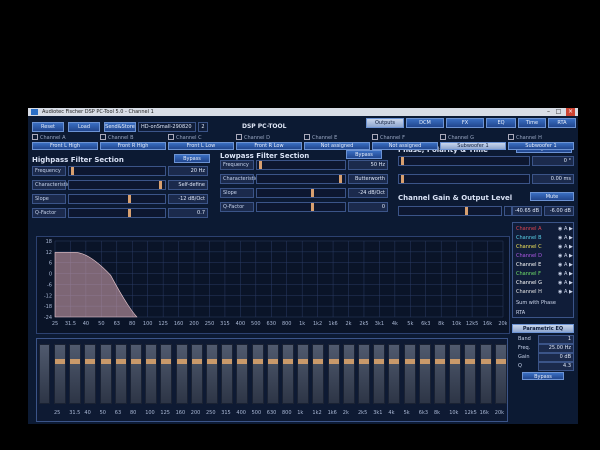 This screenshot has width=600, height=450. What do you see at coordinates (188, 213) in the screenshot?
I see `hp-qfactor-value: 0.7` at bounding box center [188, 213].